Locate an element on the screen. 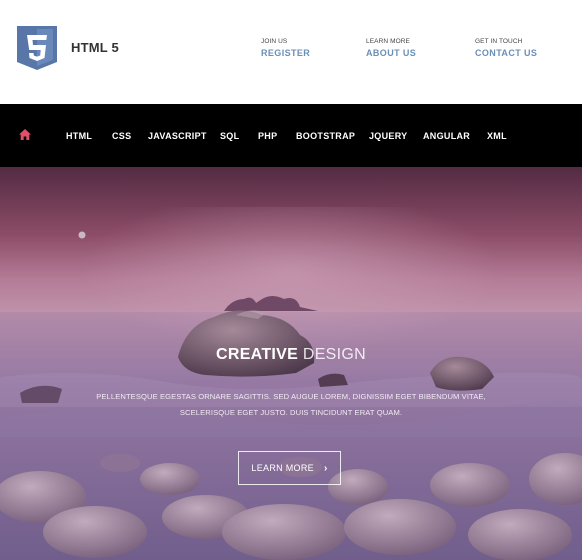  learn-more-button: LEARN MORE › is located at coordinates (289, 468).